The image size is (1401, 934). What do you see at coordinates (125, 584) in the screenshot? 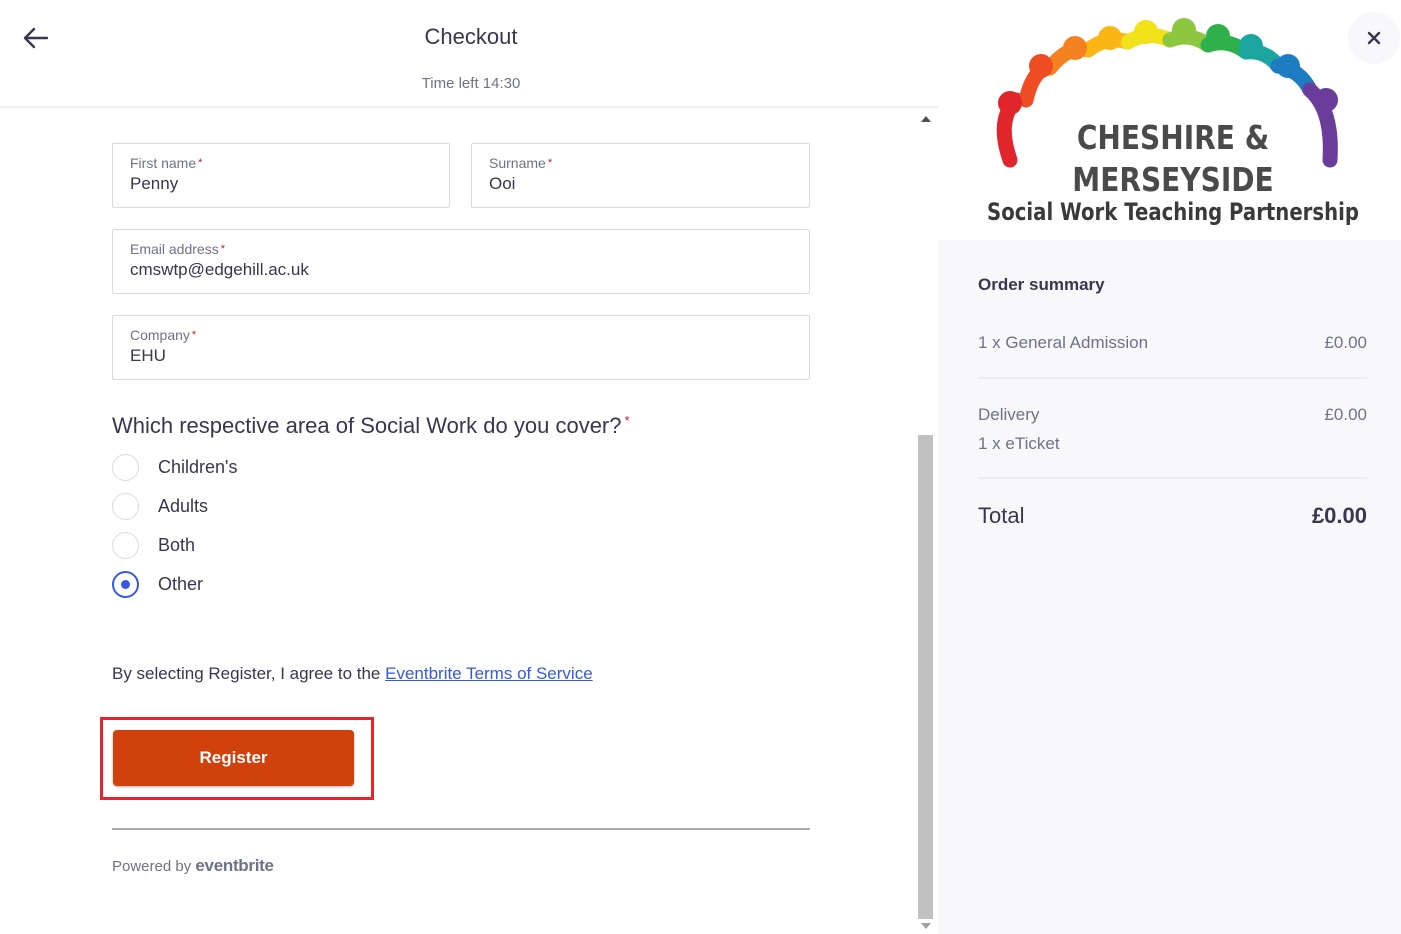
I see `radio-button-selected` at bounding box center [125, 584].